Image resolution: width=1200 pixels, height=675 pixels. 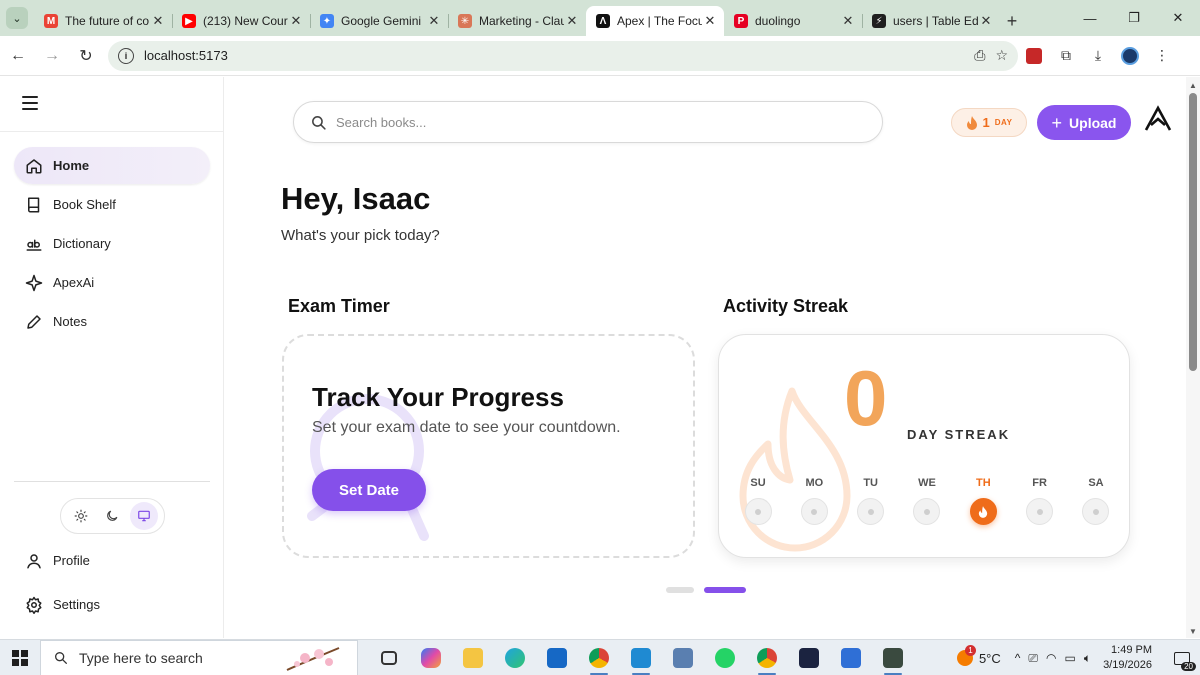 I want to click on gear-icon, so click(x=34, y=605).